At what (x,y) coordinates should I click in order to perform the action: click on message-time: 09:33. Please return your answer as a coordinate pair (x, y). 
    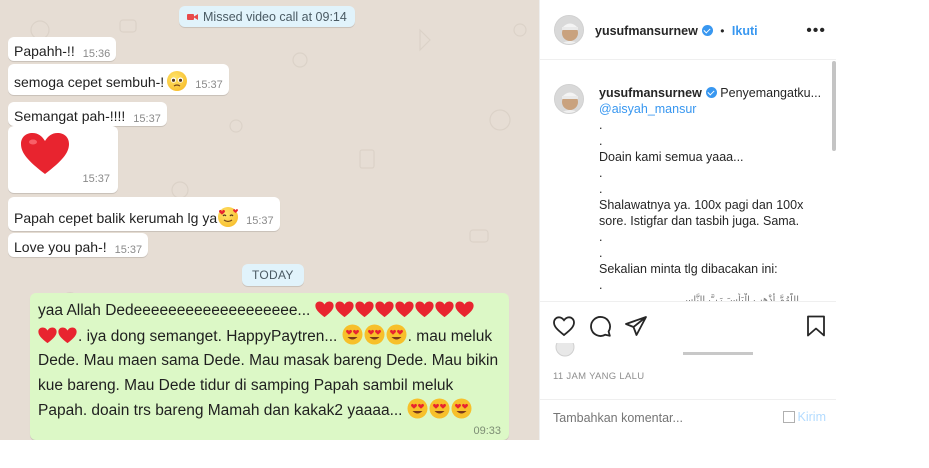
    Looking at the image, I should click on (487, 431).